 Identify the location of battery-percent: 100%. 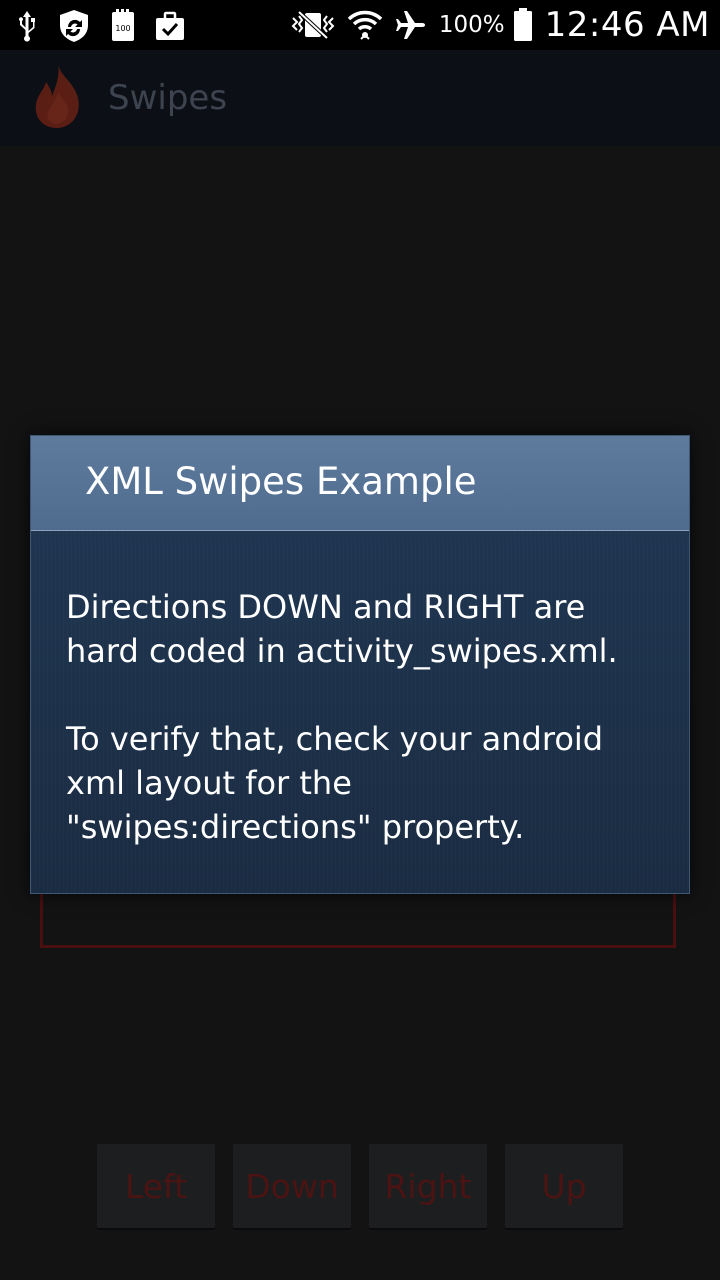
(471, 25).